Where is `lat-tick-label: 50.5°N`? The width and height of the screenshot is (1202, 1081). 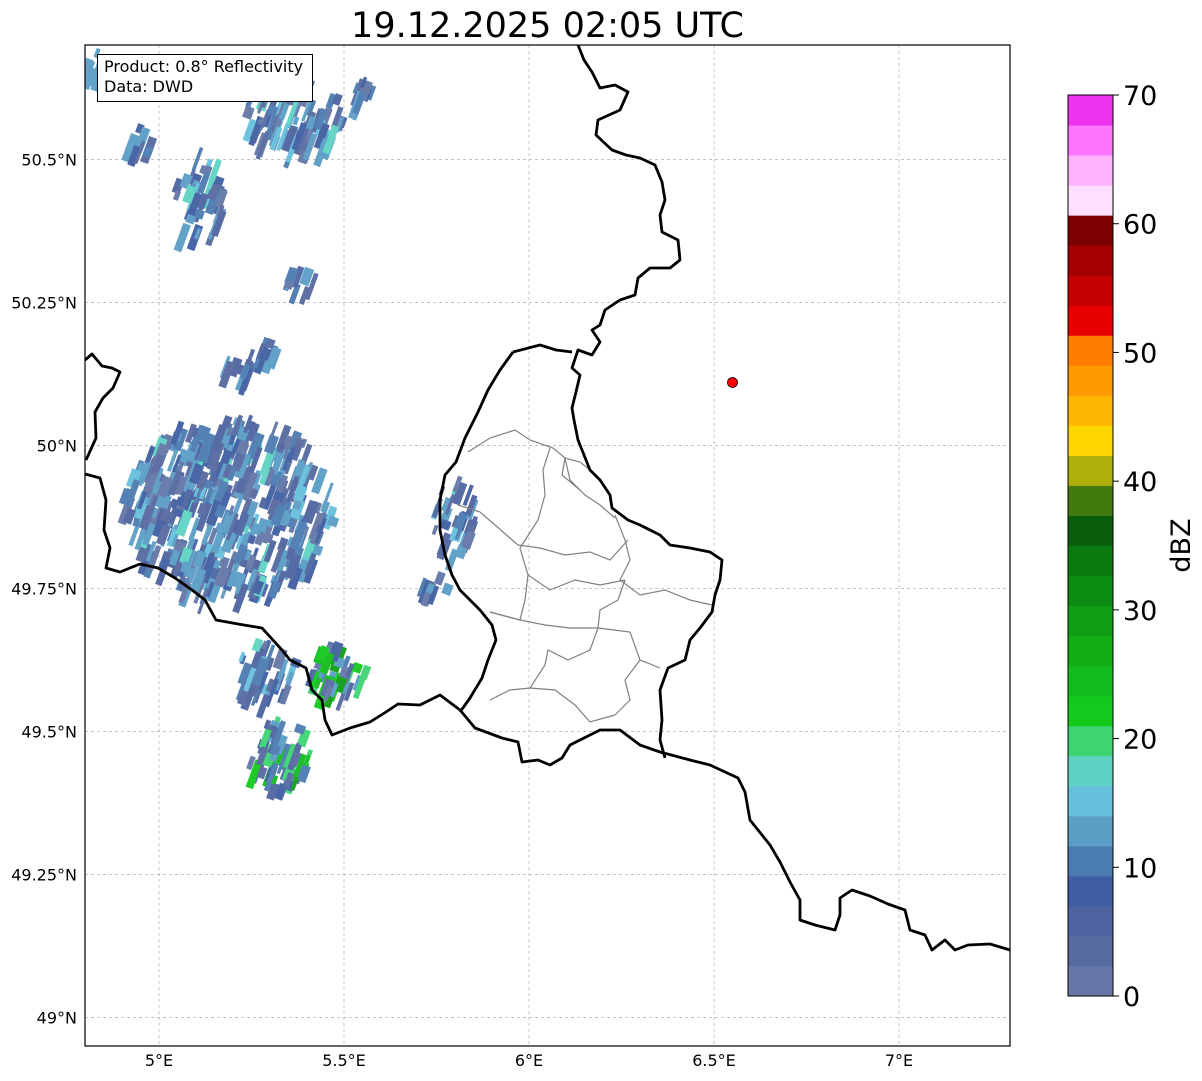
lat-tick-label: 50.5°N is located at coordinates (49, 159).